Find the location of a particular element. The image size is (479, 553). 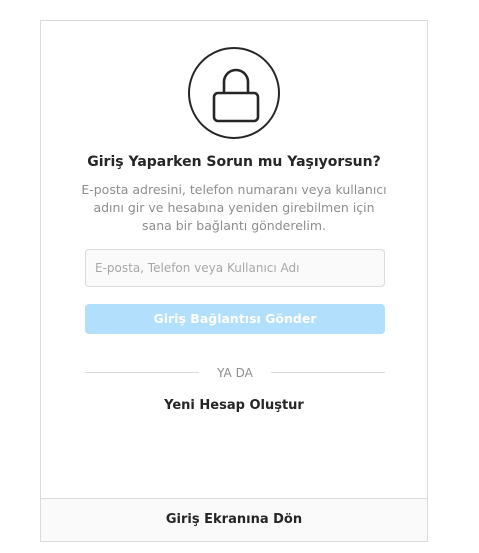

identifier-field is located at coordinates (235, 268).